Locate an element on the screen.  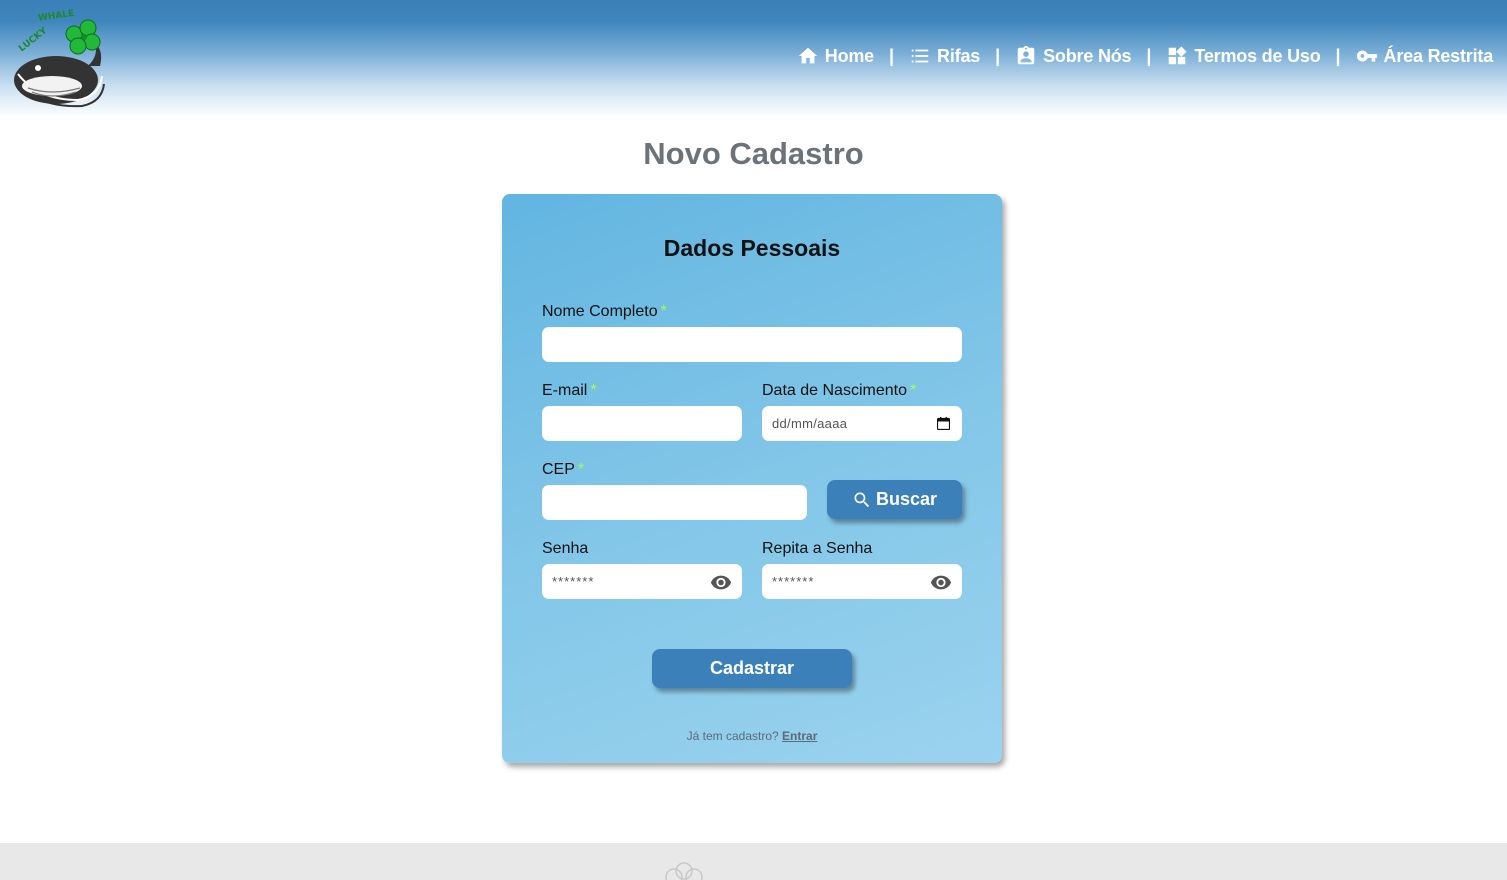
clover-icon is located at coordinates (684, 871).